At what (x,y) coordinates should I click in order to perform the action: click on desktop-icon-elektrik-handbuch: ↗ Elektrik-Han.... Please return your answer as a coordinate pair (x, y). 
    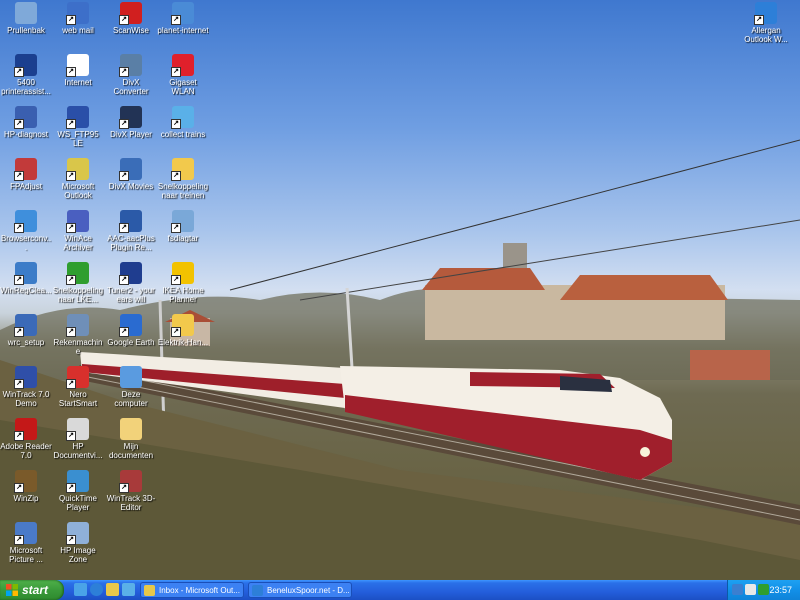
    Looking at the image, I should click on (183, 330).